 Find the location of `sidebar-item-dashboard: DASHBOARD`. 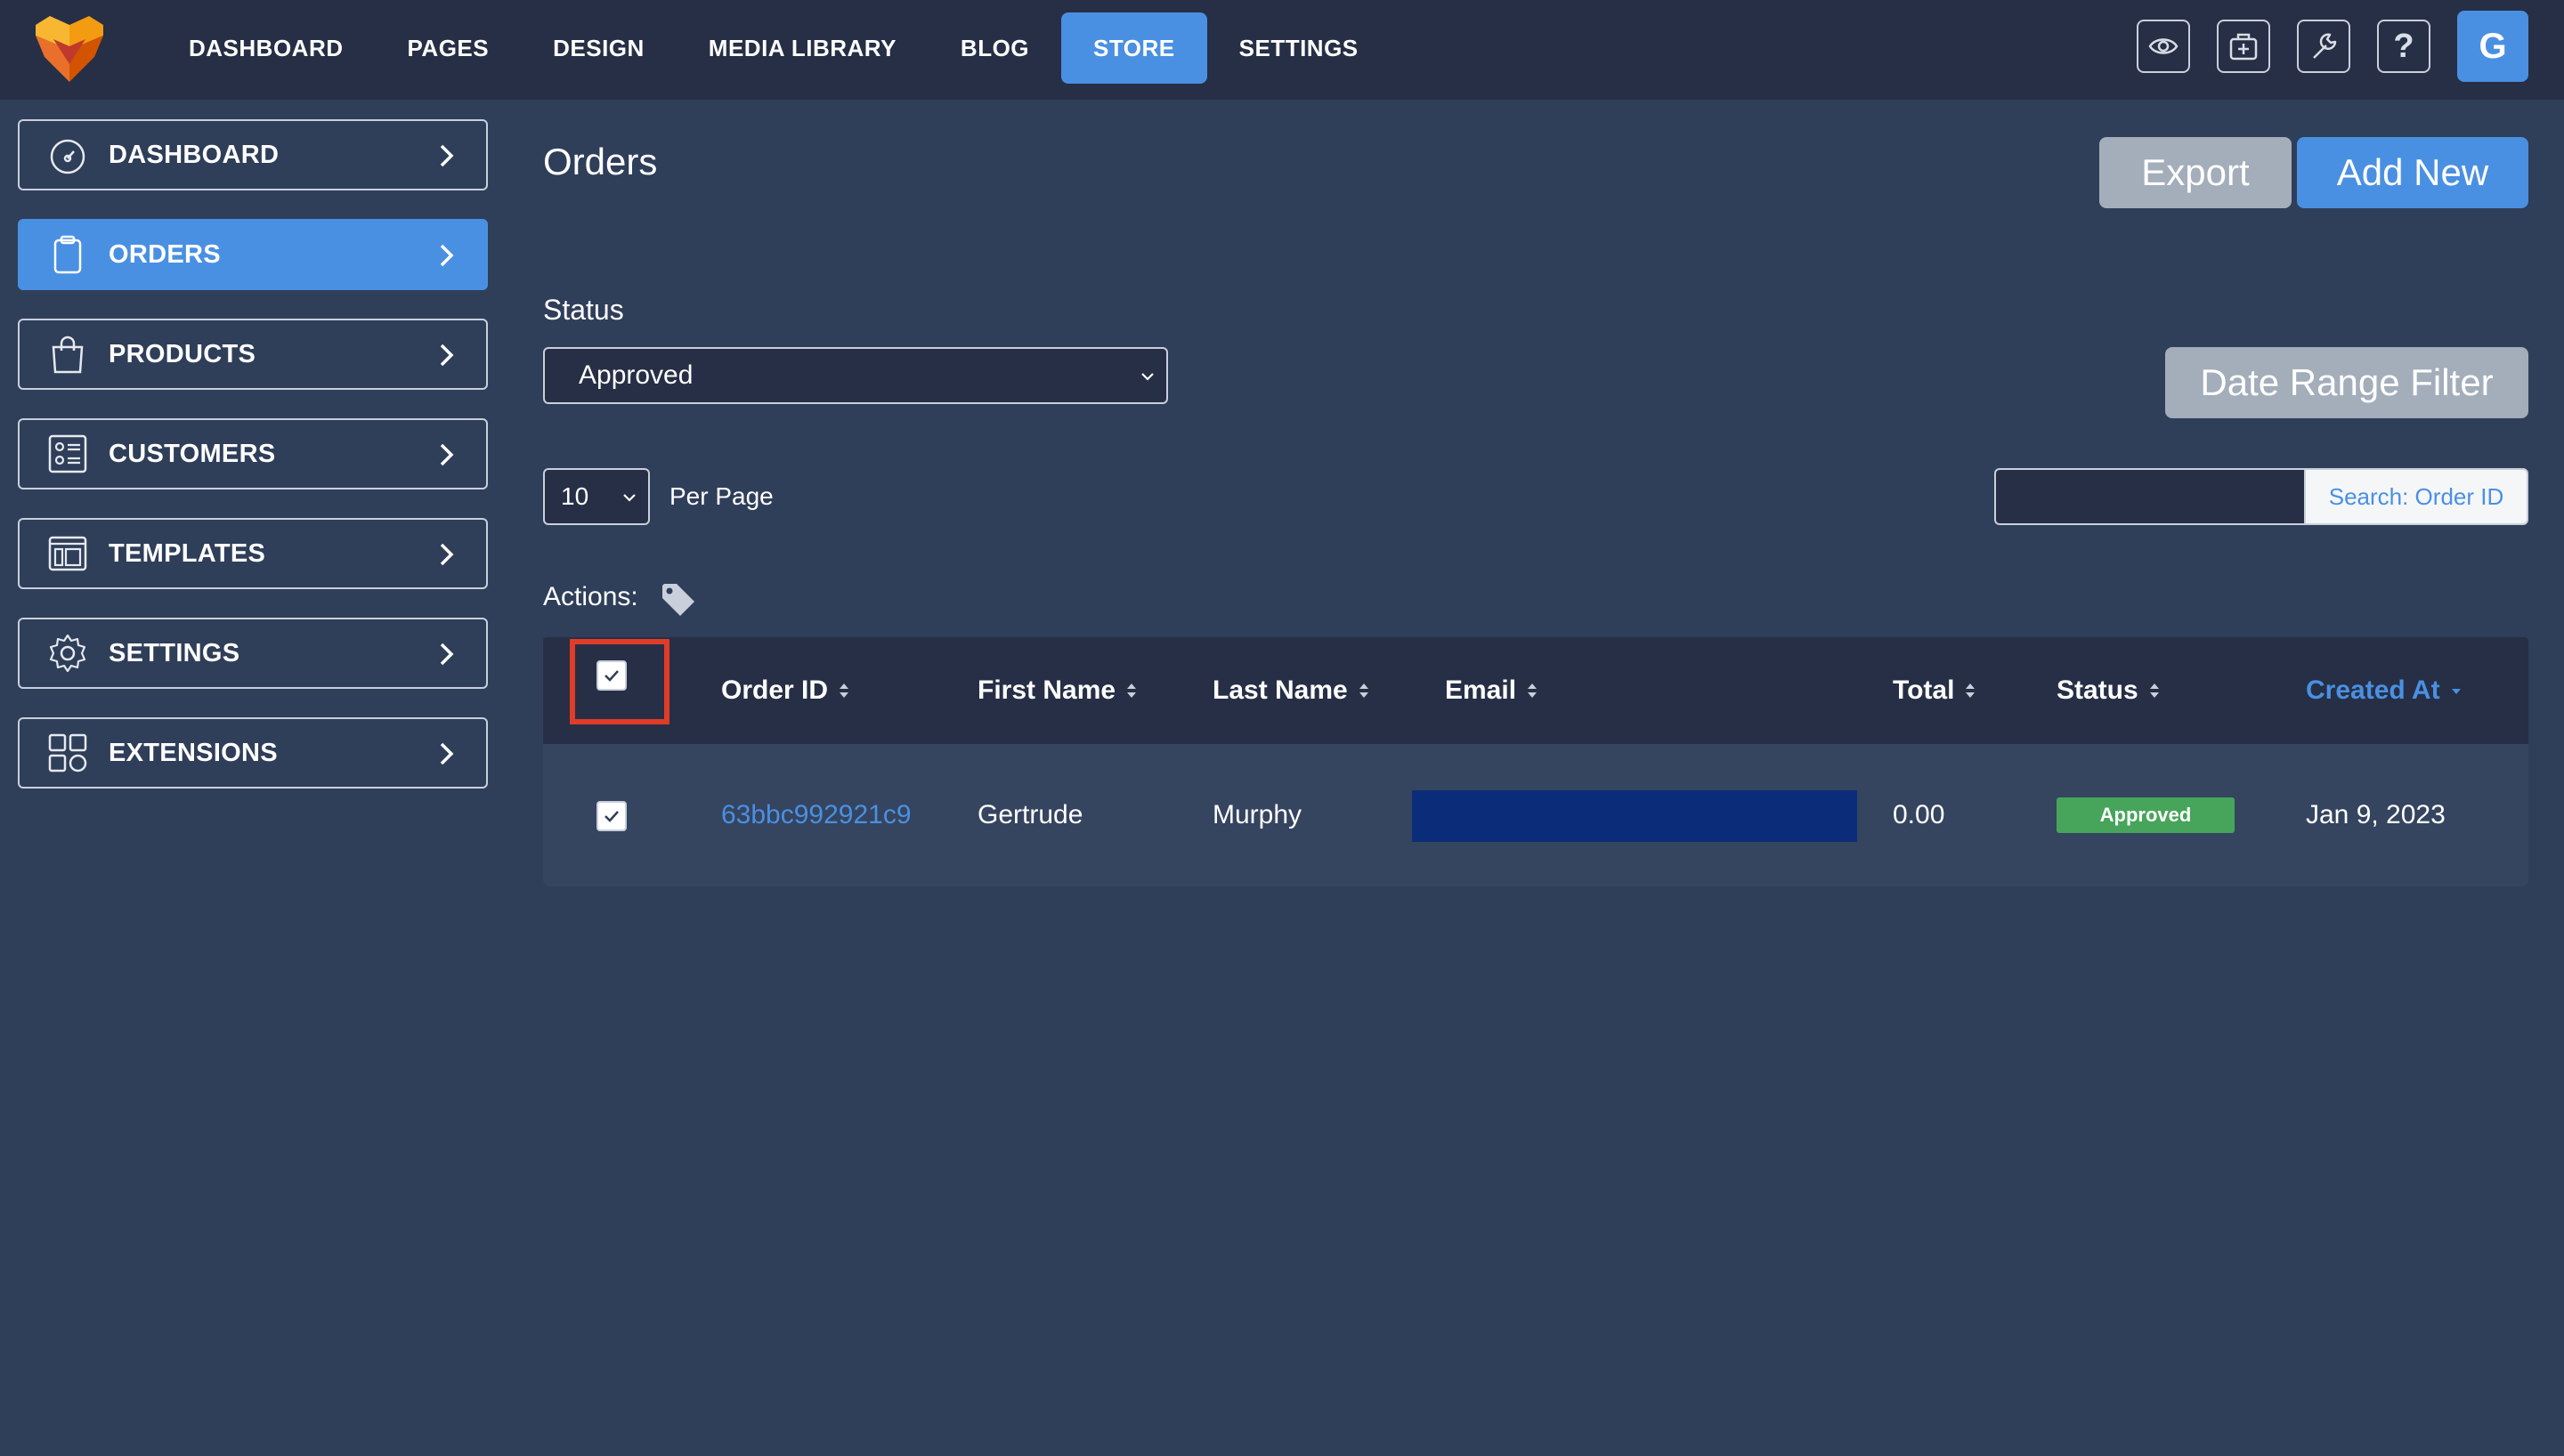

sidebar-item-dashboard: DASHBOARD is located at coordinates (253, 154).